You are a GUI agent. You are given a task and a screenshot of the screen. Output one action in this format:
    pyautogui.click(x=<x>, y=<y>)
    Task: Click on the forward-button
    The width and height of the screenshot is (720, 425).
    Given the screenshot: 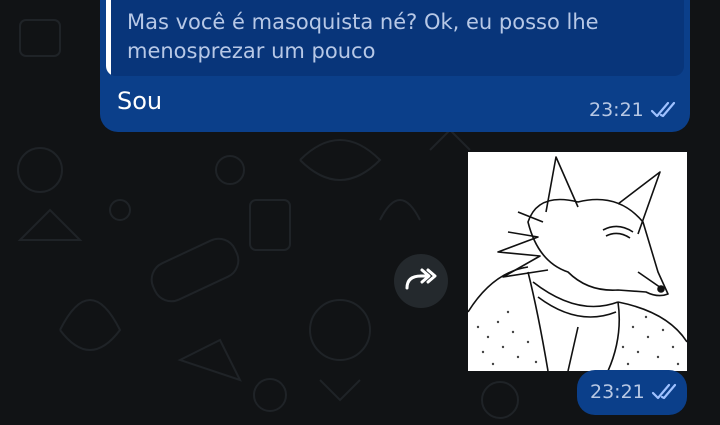 What is the action you would take?
    pyautogui.click(x=421, y=281)
    